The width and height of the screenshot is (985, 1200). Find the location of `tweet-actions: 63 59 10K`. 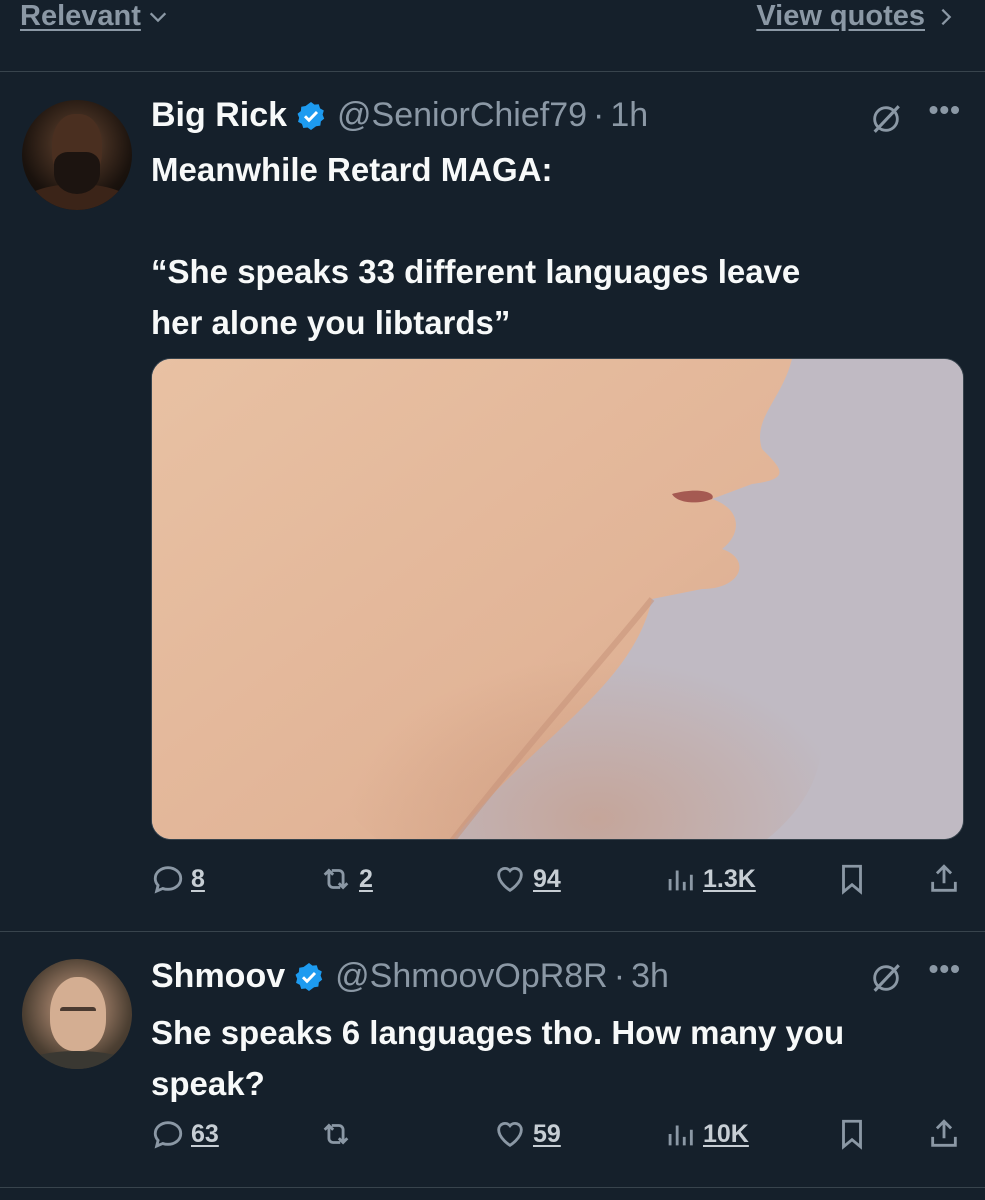

tweet-actions: 63 59 10K is located at coordinates (557, 1137).